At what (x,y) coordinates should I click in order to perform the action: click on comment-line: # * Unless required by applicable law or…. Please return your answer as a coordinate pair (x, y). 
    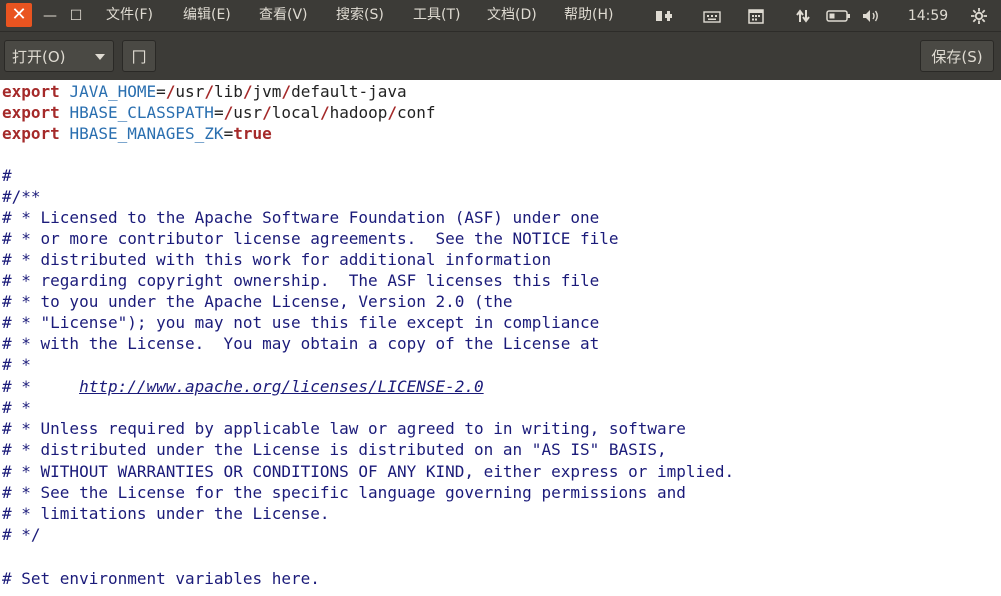
    Looking at the image, I should click on (344, 428).